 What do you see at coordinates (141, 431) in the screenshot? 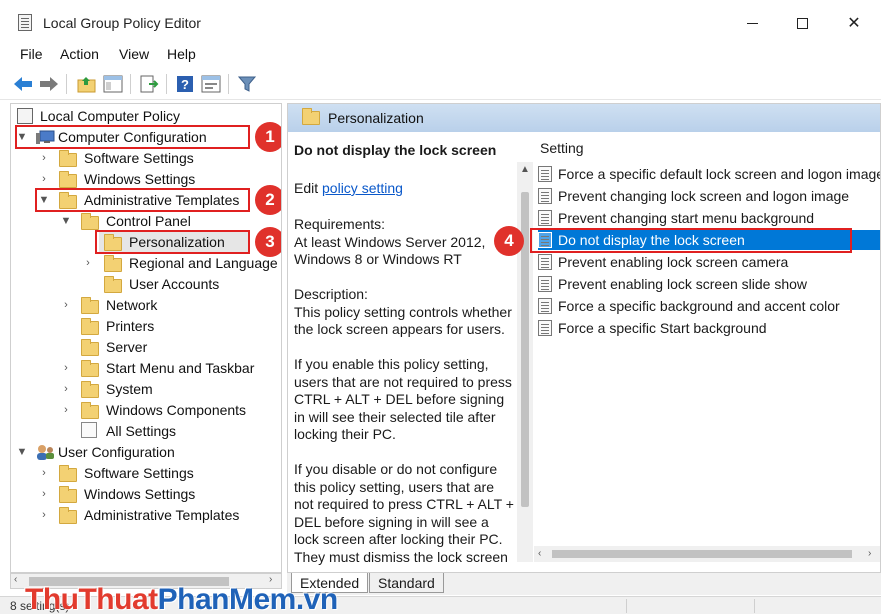
I see `tree-item-all-settings: All Settings` at bounding box center [141, 431].